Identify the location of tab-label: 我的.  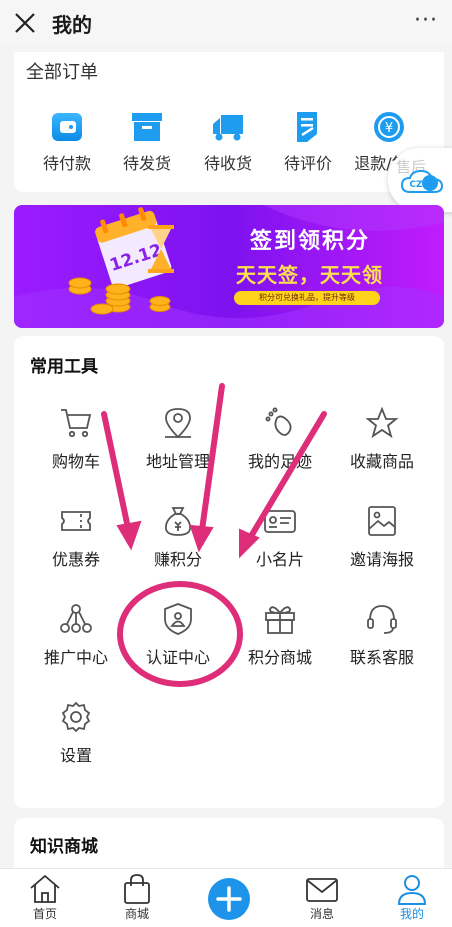
(411, 914).